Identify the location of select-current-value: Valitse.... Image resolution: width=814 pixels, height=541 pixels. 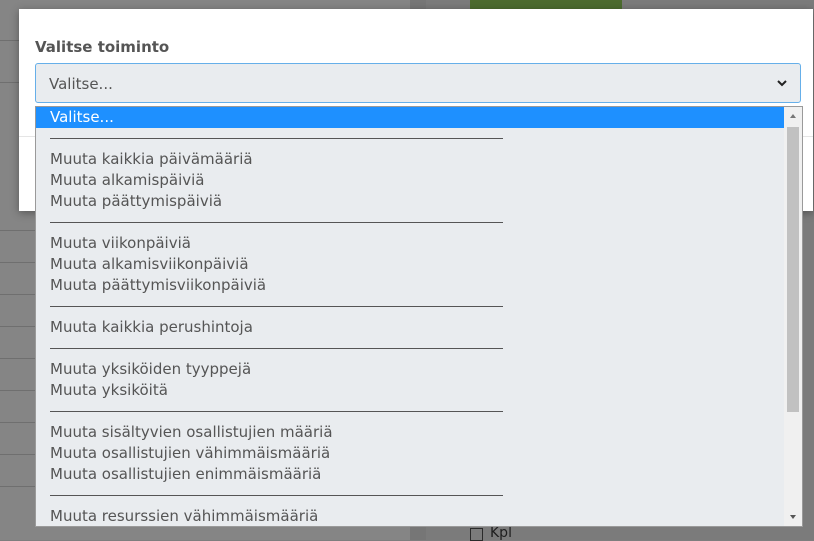
(81, 84).